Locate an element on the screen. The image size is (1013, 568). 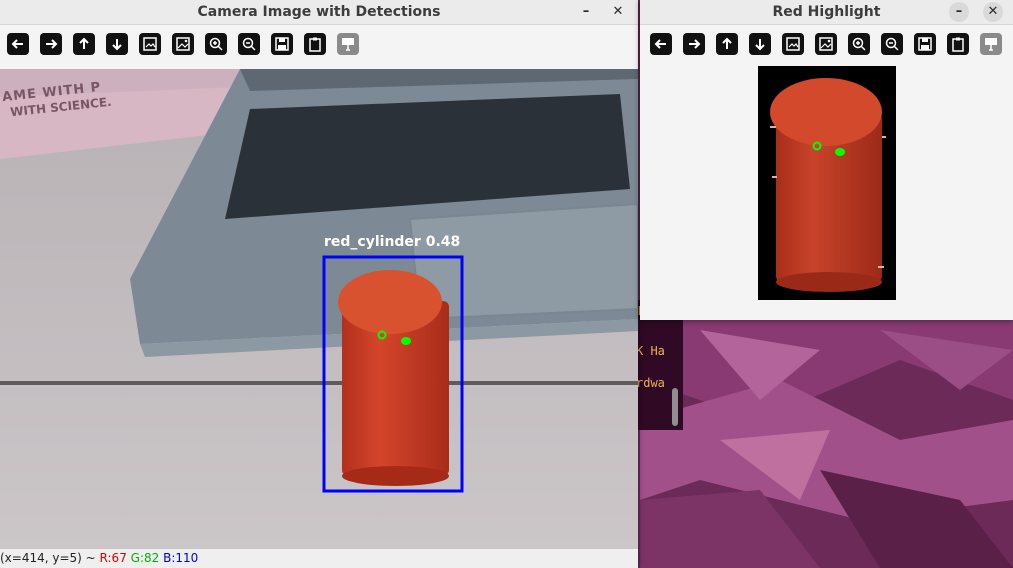
red-window-titlebar: Red Highlight – ✕ is located at coordinates (826, 12).